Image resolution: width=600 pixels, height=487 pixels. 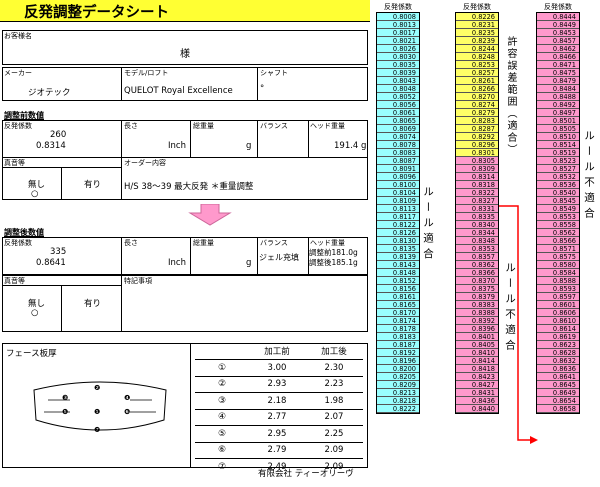 I want to click on col2-cell: 0.8344, so click(x=477, y=233).